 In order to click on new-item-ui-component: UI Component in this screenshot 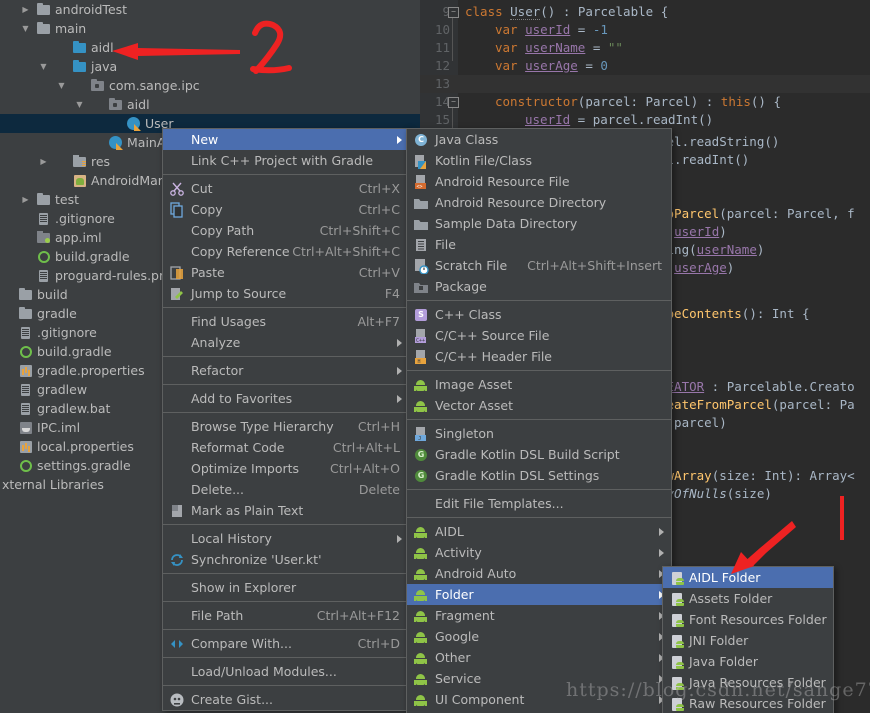, I will do `click(539, 699)`.